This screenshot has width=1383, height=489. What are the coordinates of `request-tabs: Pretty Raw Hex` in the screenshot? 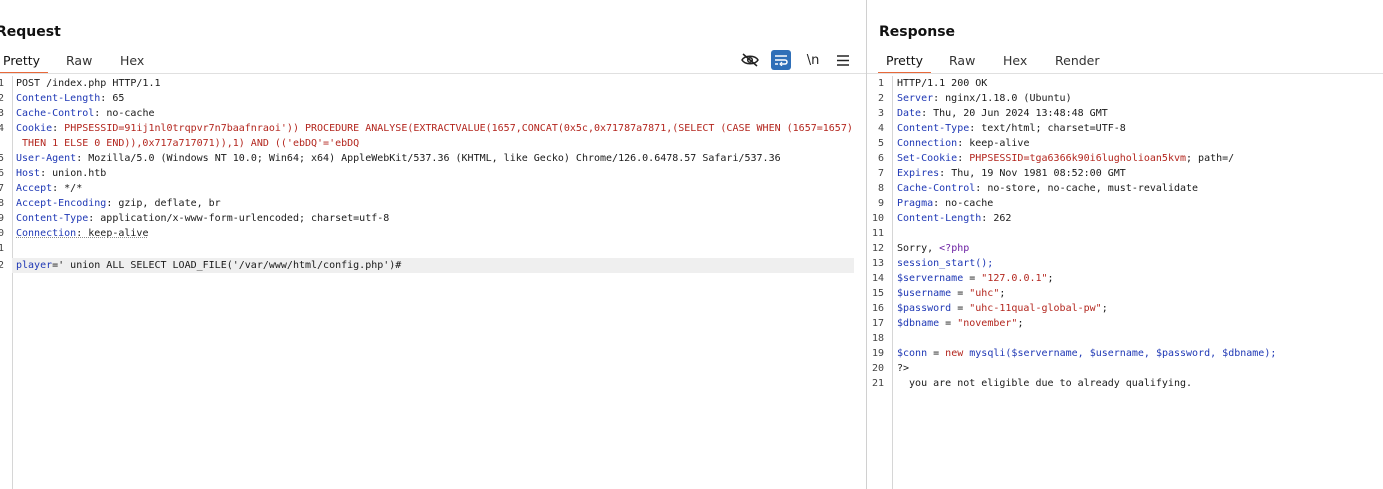 It's located at (433, 63).